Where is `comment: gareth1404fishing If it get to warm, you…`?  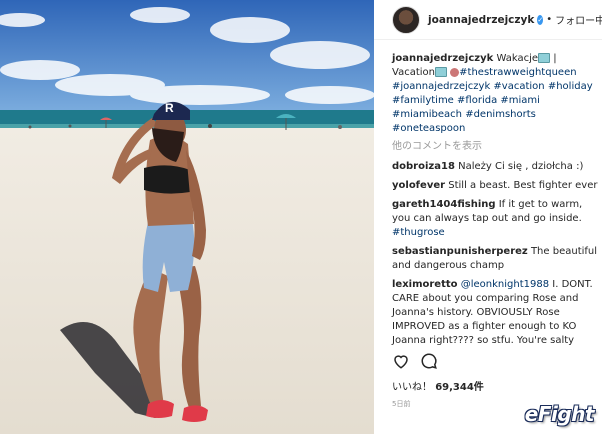 comment: gareth1404fishing If it get to warm, you… is located at coordinates (495, 219).